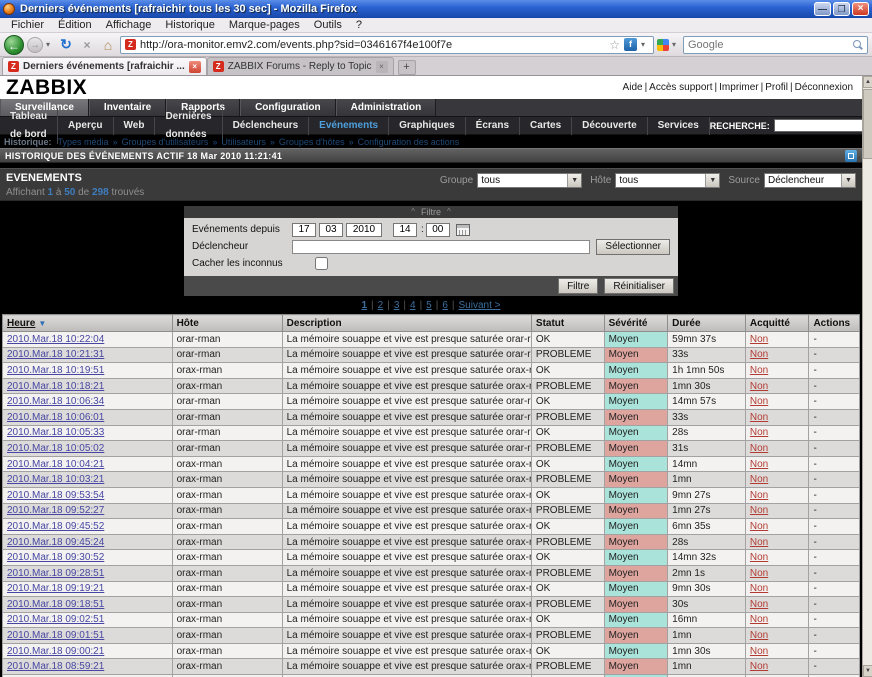 This screenshot has height=677, width=872. I want to click on menu-item: ?, so click(359, 25).